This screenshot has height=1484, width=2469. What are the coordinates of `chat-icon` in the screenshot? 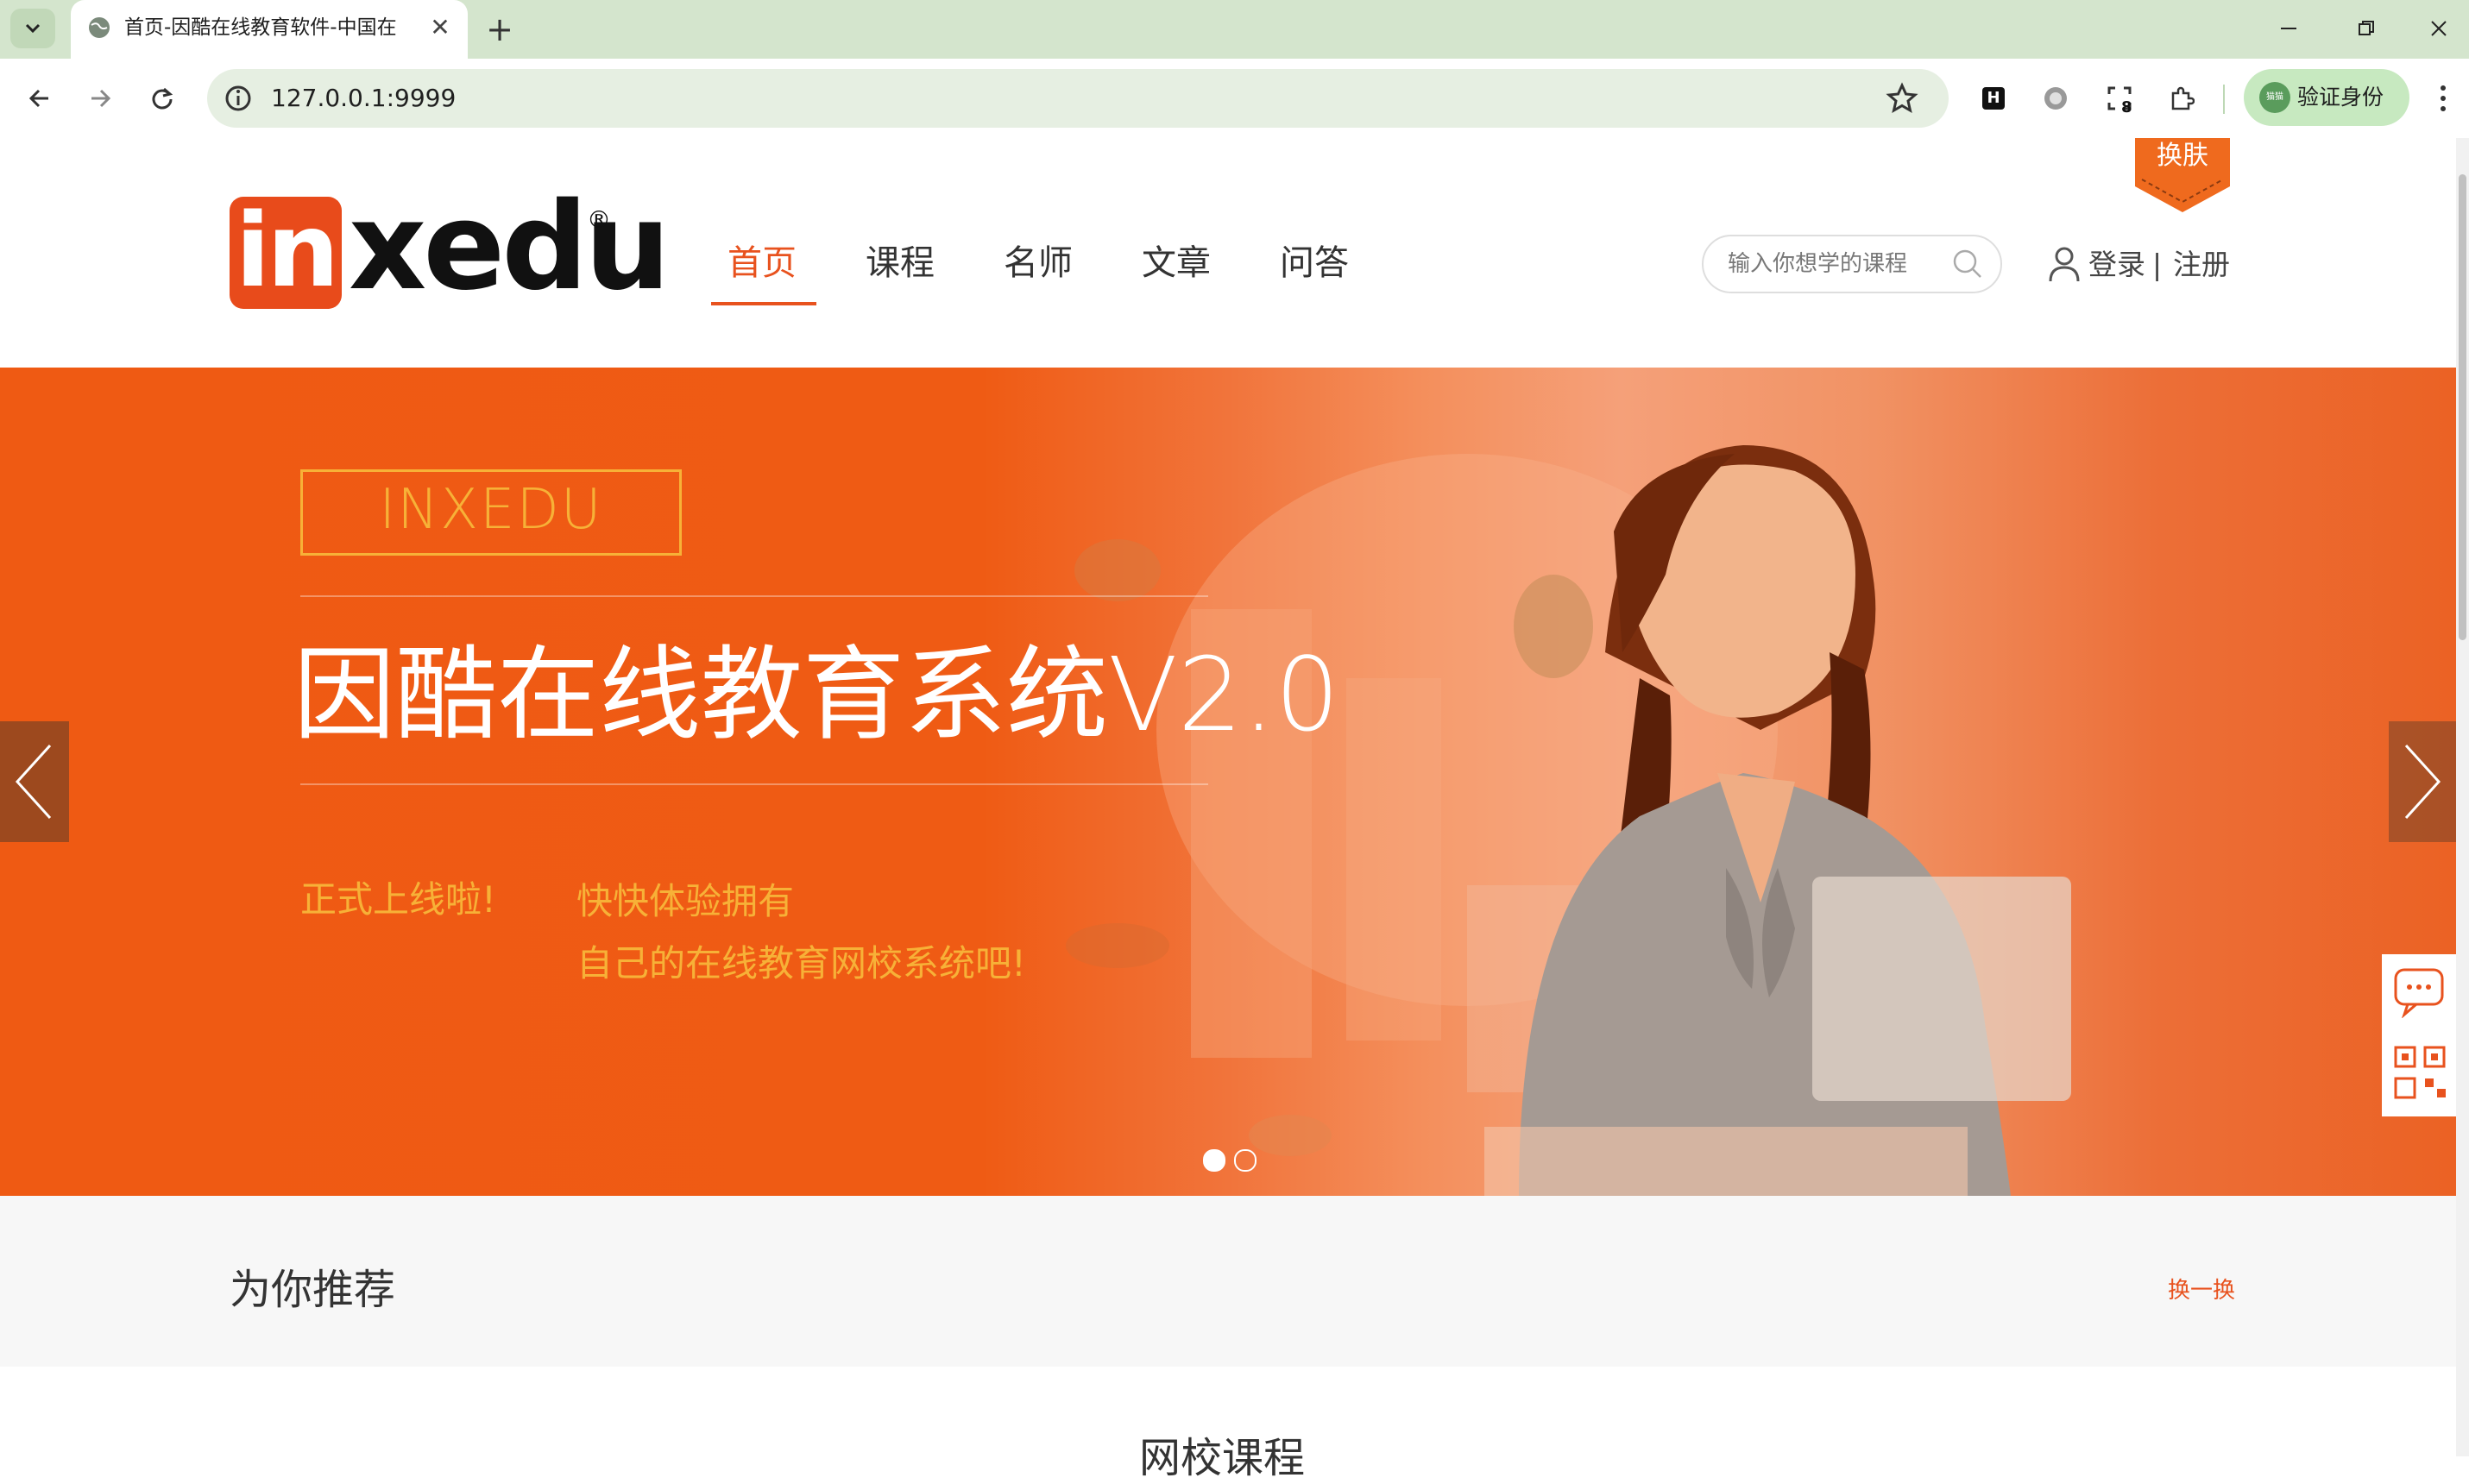 It's located at (2419, 991).